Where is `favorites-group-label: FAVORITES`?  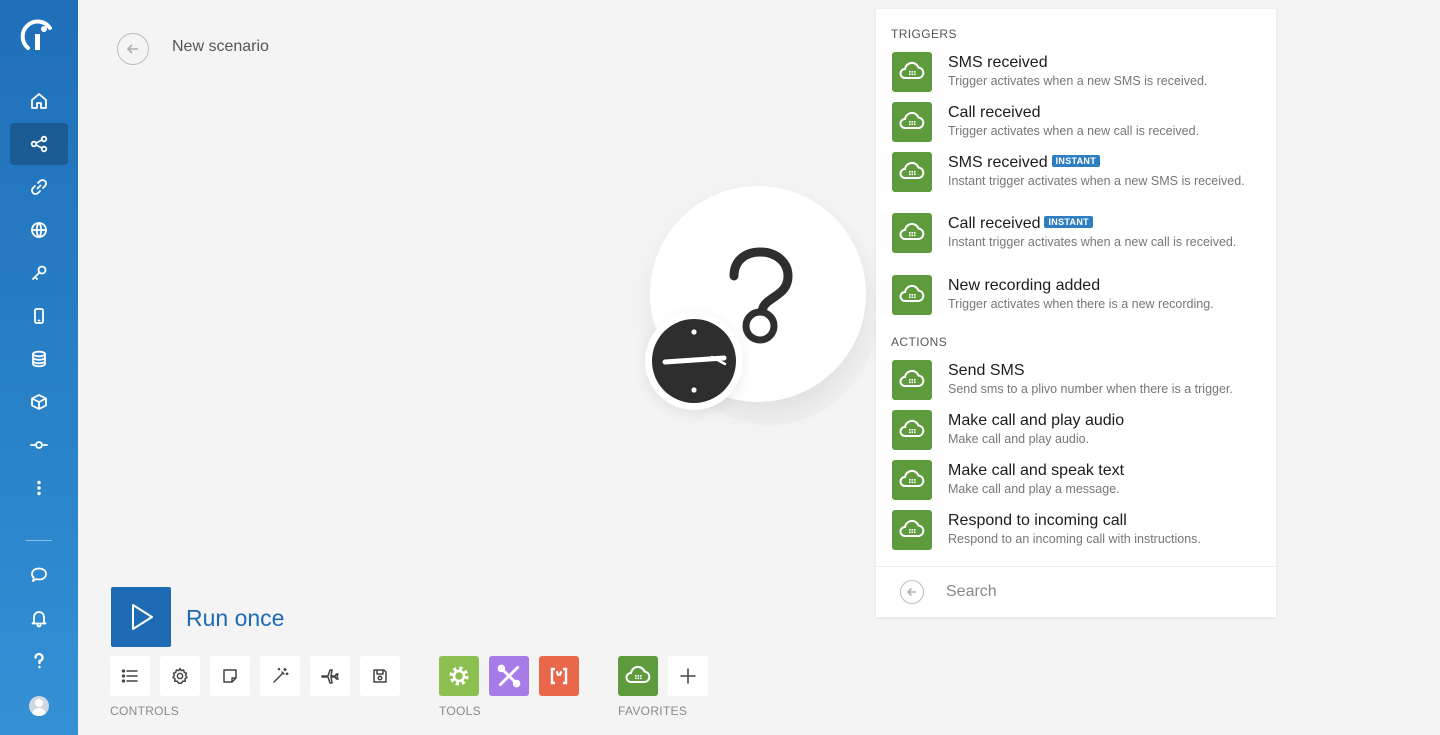
favorites-group-label: FAVORITES is located at coordinates (653, 711).